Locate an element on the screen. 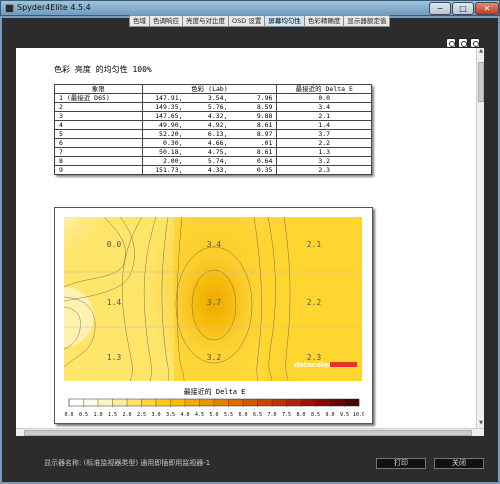  horizontal-scroll-thumb is located at coordinates (248, 433).